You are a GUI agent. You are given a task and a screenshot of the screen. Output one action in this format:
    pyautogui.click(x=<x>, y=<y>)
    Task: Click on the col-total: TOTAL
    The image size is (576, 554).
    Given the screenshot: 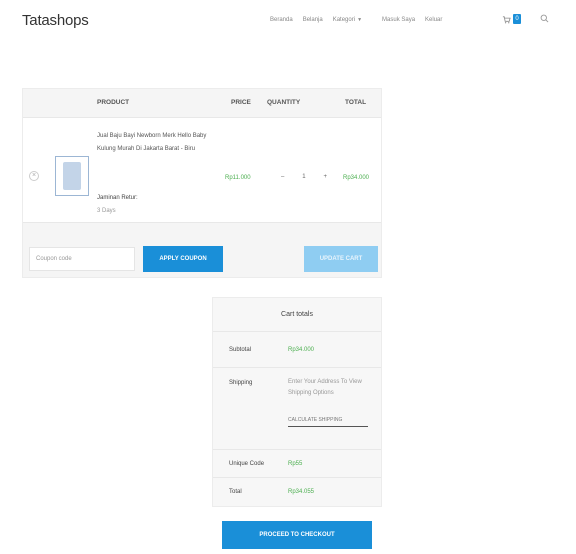 What is the action you would take?
    pyautogui.click(x=356, y=102)
    